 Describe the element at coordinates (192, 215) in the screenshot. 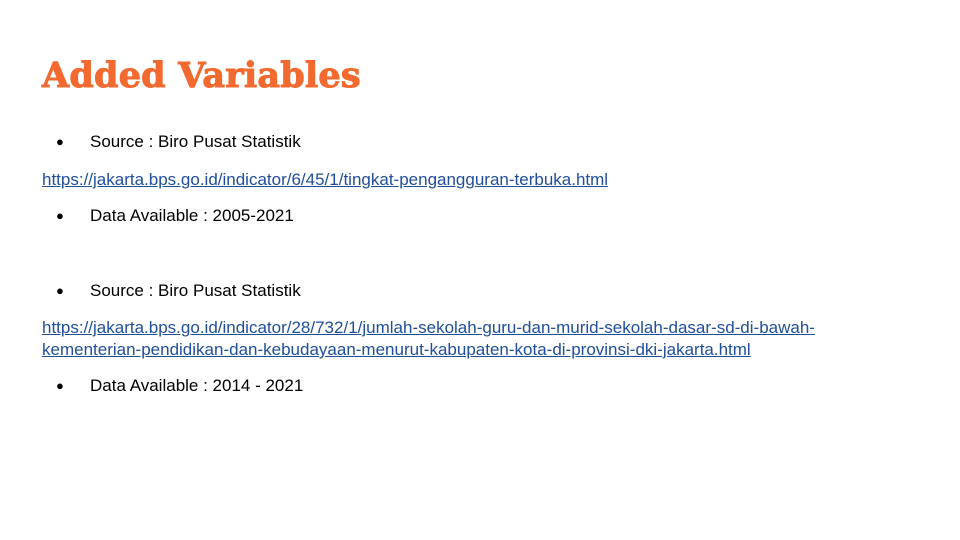

I see `data-available-text-1: Data Available : 2005-2021` at that location.